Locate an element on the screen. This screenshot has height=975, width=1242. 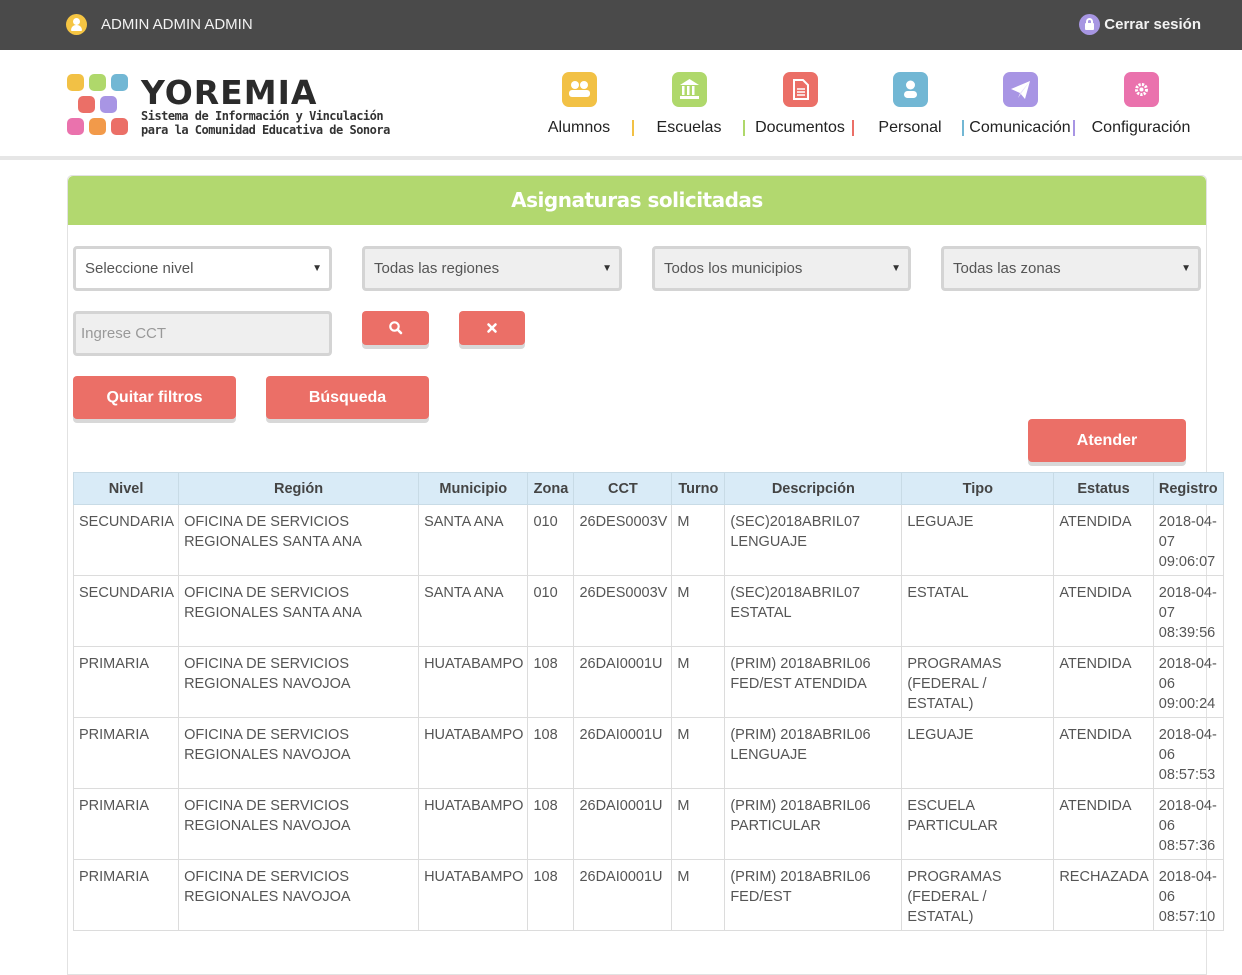
gear-icon is located at coordinates (1141, 89).